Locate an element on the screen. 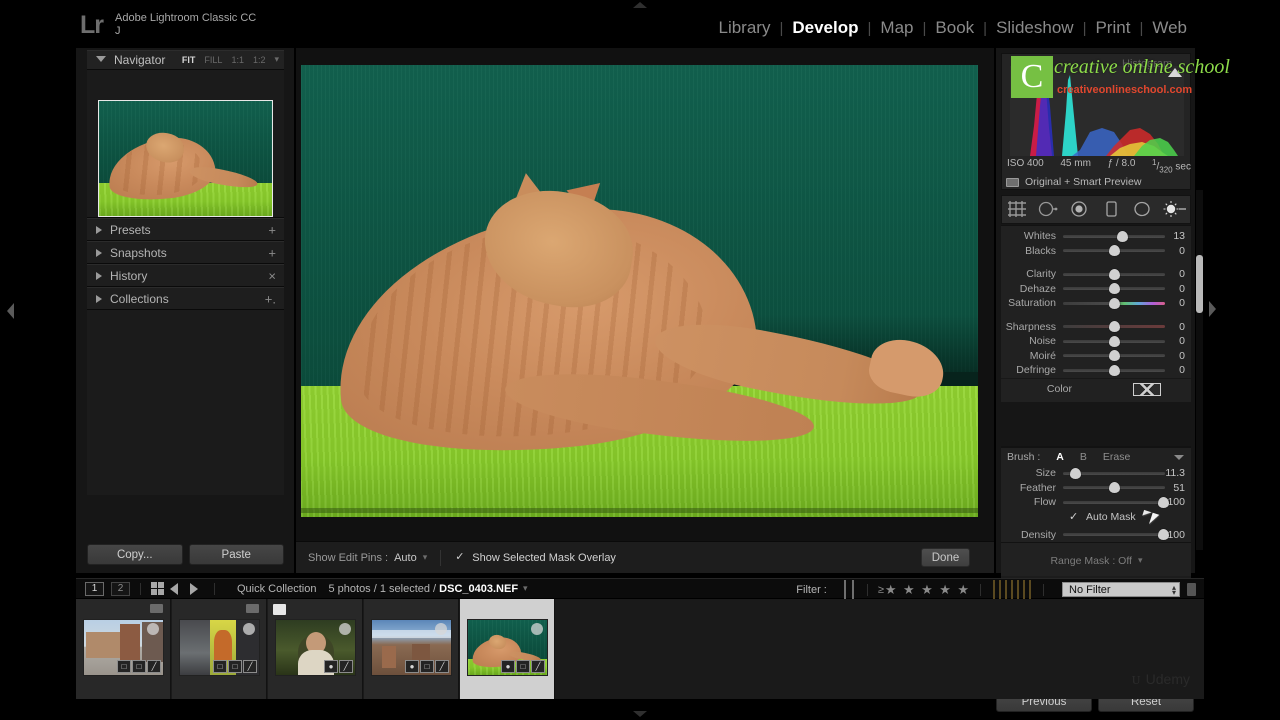  slider-row-clarity: Clarity 0 is located at coordinates (1096, 274).